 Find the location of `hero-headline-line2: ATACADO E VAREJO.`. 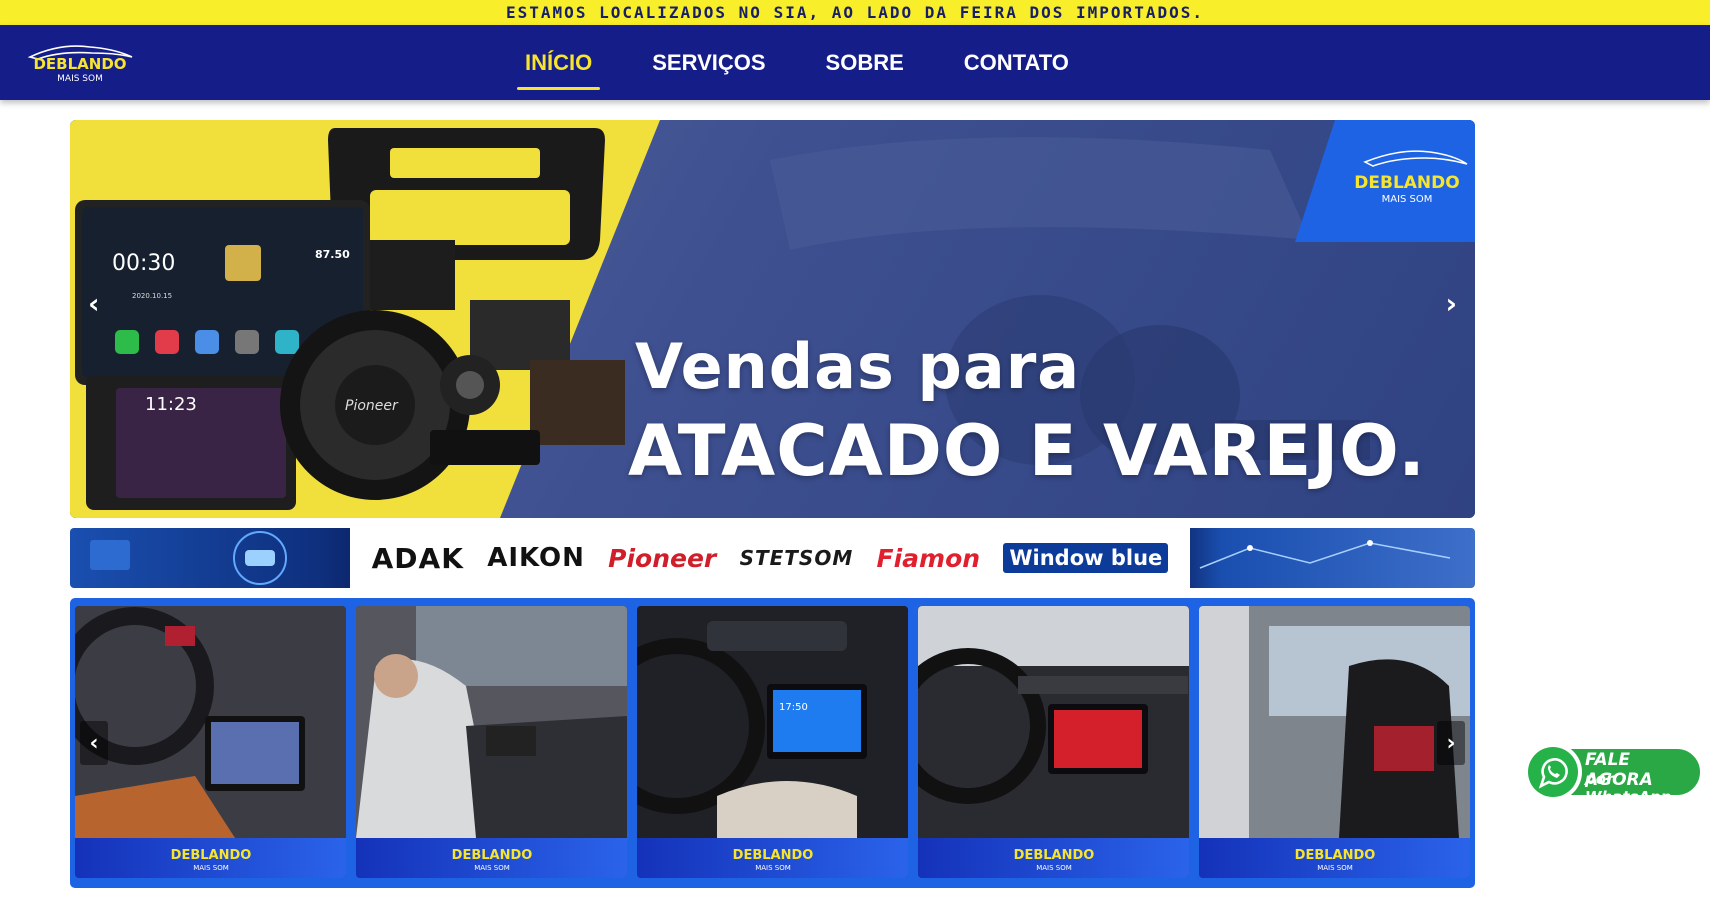

hero-headline-line2: ATACADO E VAREJO. is located at coordinates (1027, 451).